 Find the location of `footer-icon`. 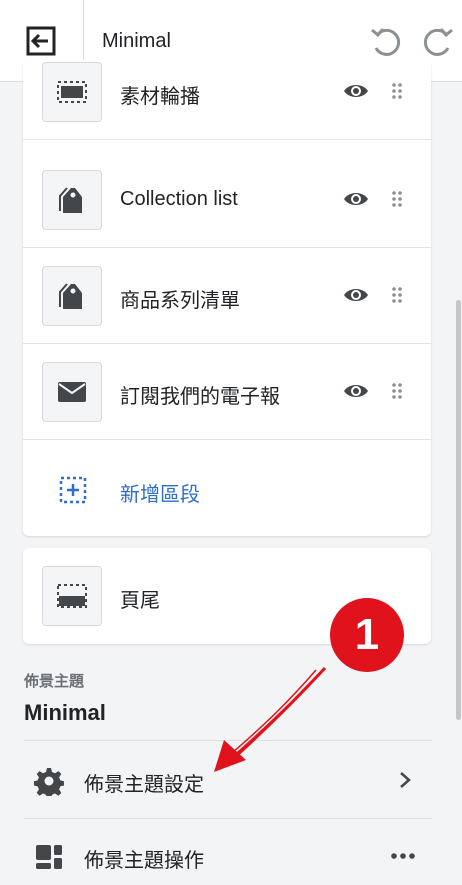

footer-icon is located at coordinates (72, 596).